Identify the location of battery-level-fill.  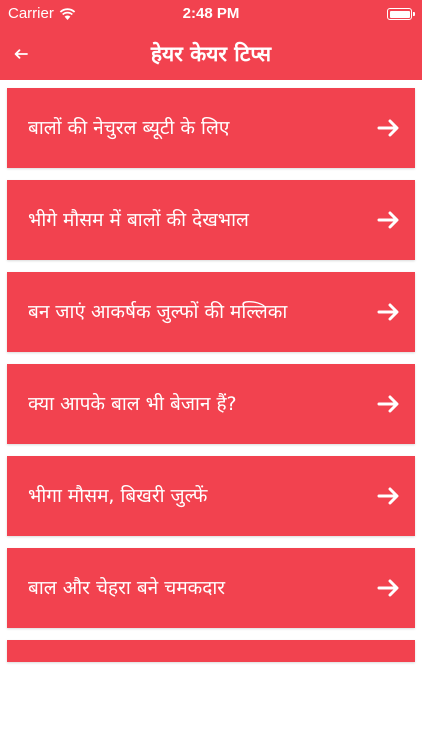
(399, 14).